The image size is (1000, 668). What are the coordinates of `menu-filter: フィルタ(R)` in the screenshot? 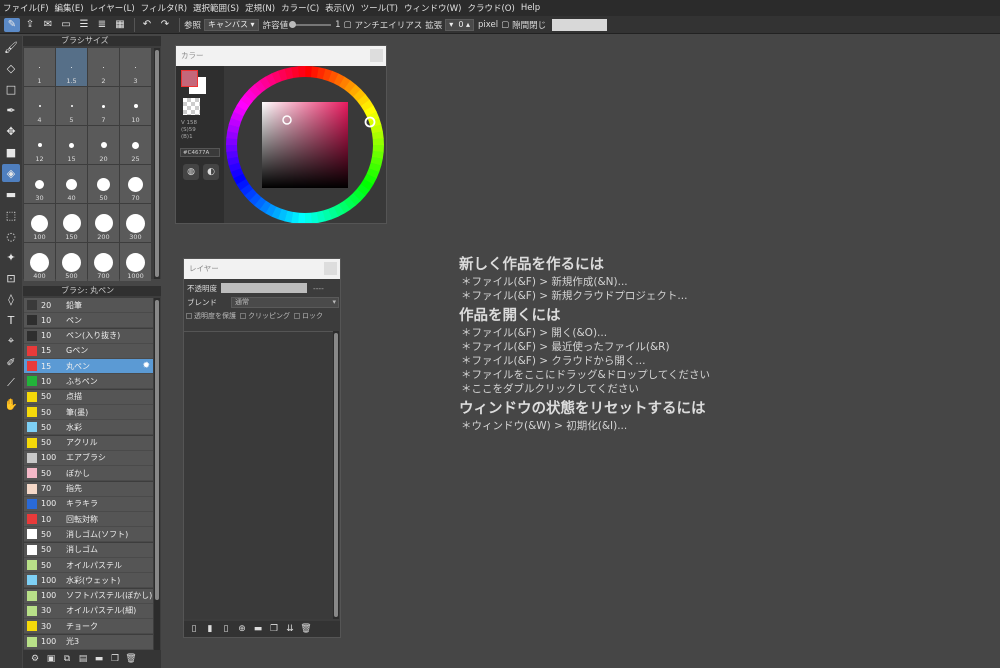 It's located at (164, 8).